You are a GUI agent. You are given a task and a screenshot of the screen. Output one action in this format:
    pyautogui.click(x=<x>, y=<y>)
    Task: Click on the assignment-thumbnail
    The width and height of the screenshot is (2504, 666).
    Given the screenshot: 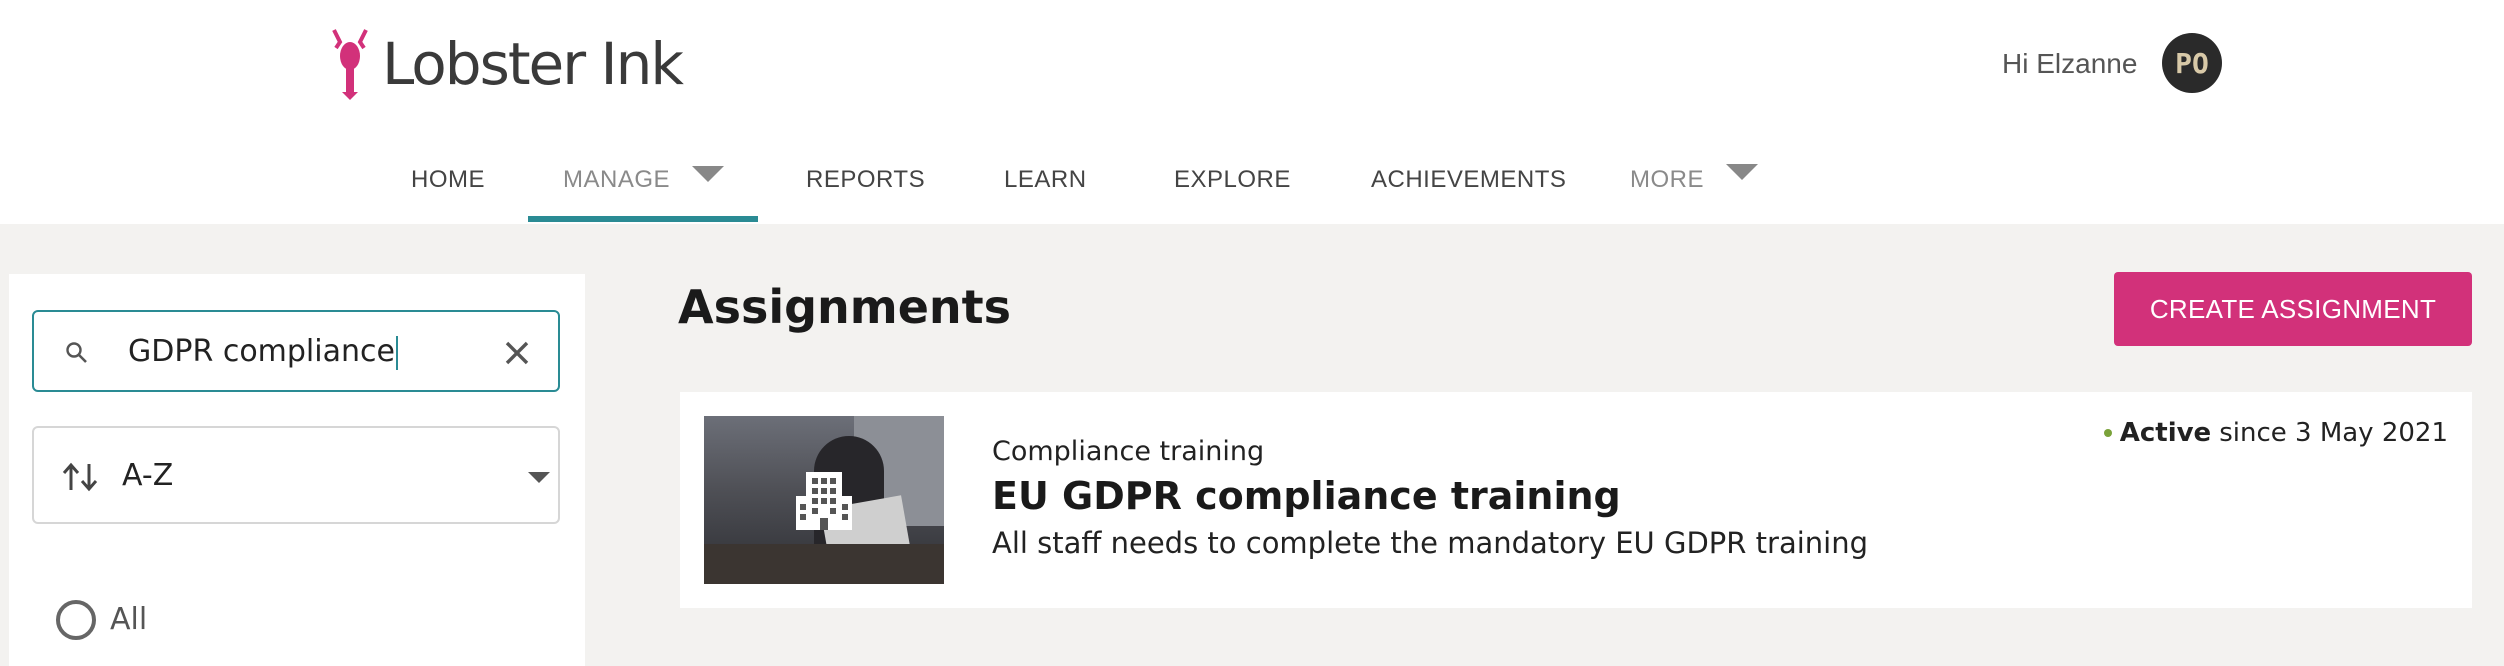 What is the action you would take?
    pyautogui.click(x=824, y=500)
    